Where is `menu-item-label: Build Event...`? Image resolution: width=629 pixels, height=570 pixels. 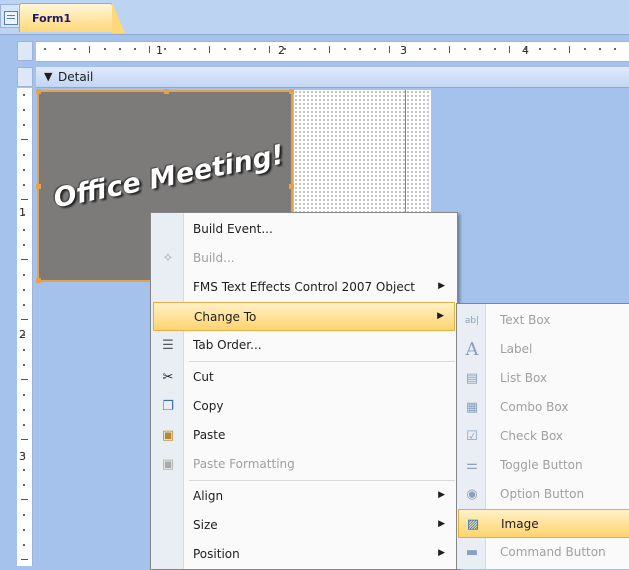
menu-item-label: Build Event... is located at coordinates (233, 229).